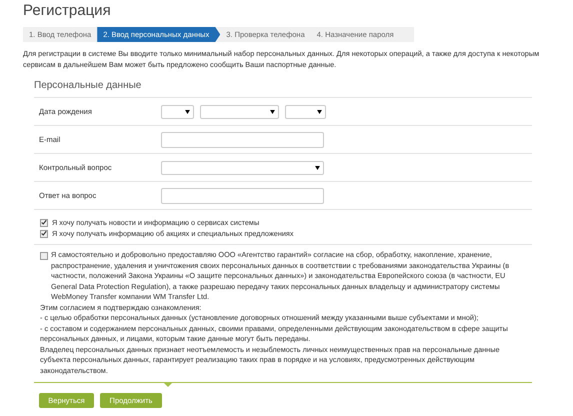 Image resolution: width=573 pixels, height=416 pixels. What do you see at coordinates (242, 167) in the screenshot?
I see `question-dropdown` at bounding box center [242, 167].